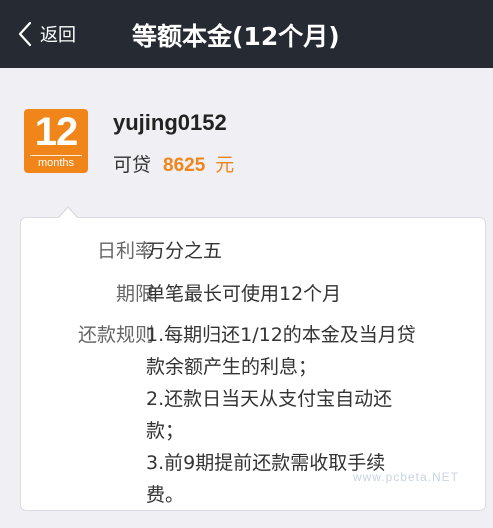 Image resolution: width=493 pixels, height=528 pixels. I want to click on back-label: 返回, so click(58, 35).